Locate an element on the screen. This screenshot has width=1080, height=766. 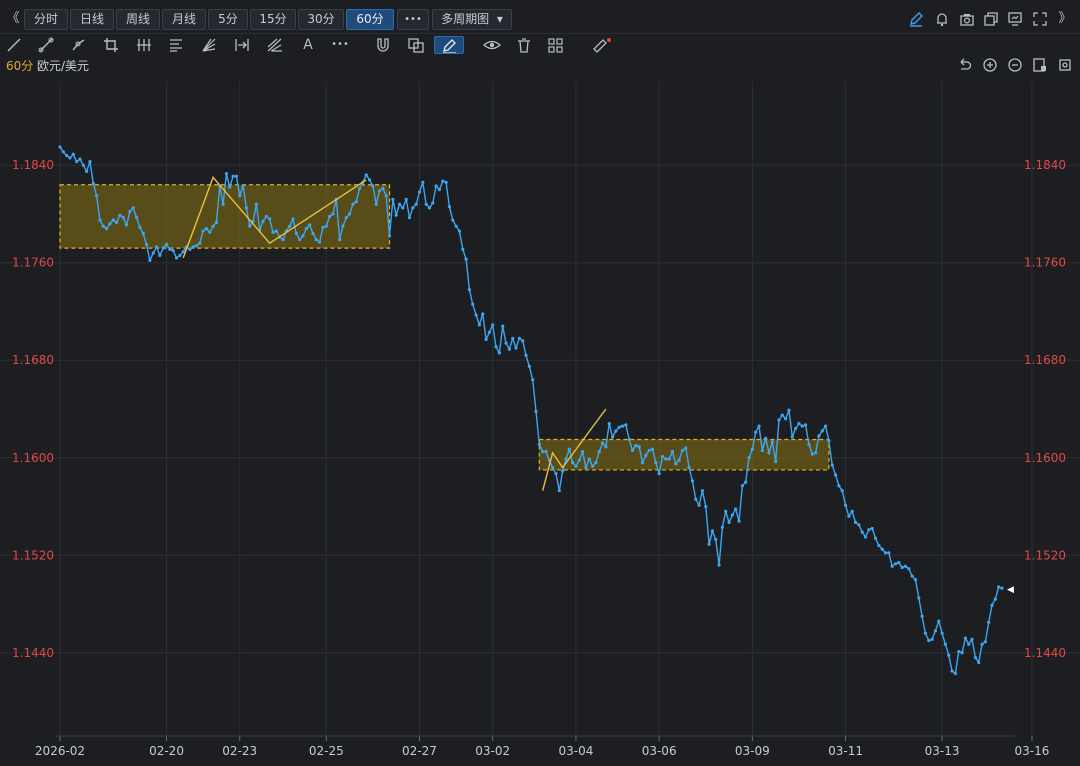
symbol-bar: 60分 欧元/美元 is located at coordinates (540, 66).